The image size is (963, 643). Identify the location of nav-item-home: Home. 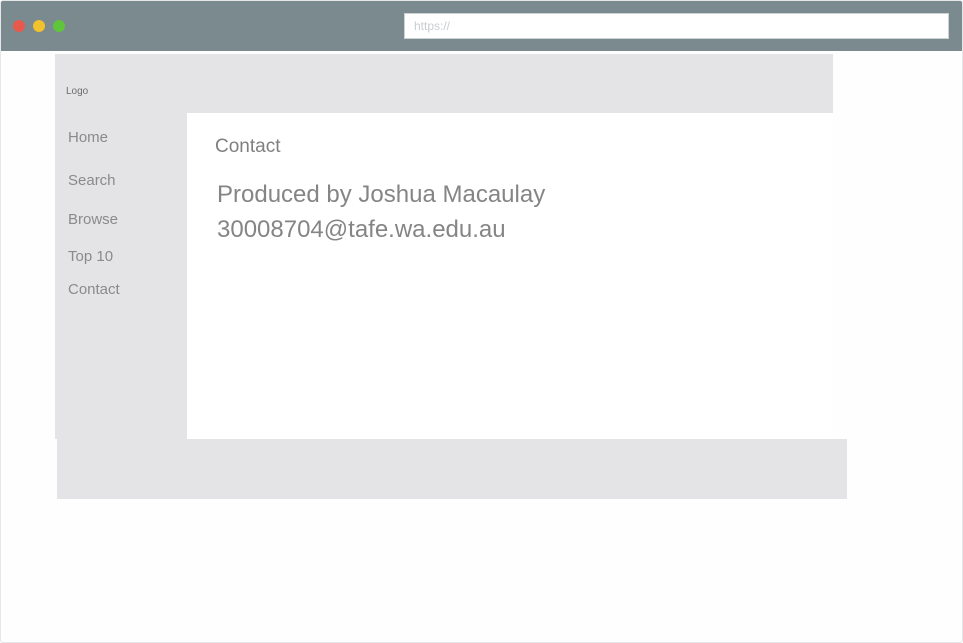
(88, 137).